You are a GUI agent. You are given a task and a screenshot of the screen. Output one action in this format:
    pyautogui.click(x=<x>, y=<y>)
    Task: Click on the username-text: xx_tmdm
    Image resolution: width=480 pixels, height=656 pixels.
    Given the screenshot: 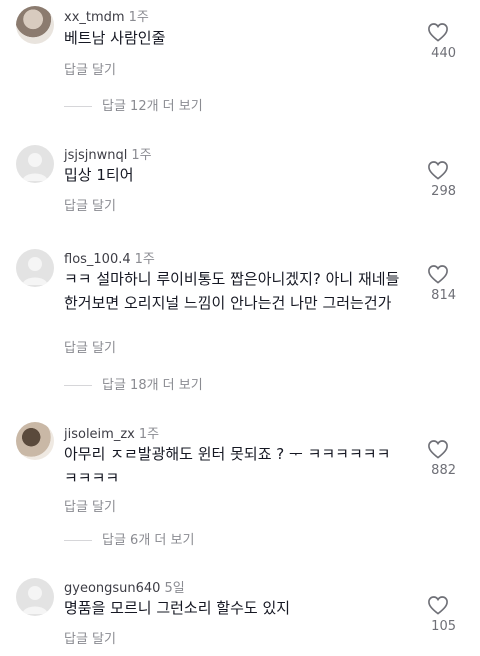 What is the action you would take?
    pyautogui.click(x=94, y=17)
    